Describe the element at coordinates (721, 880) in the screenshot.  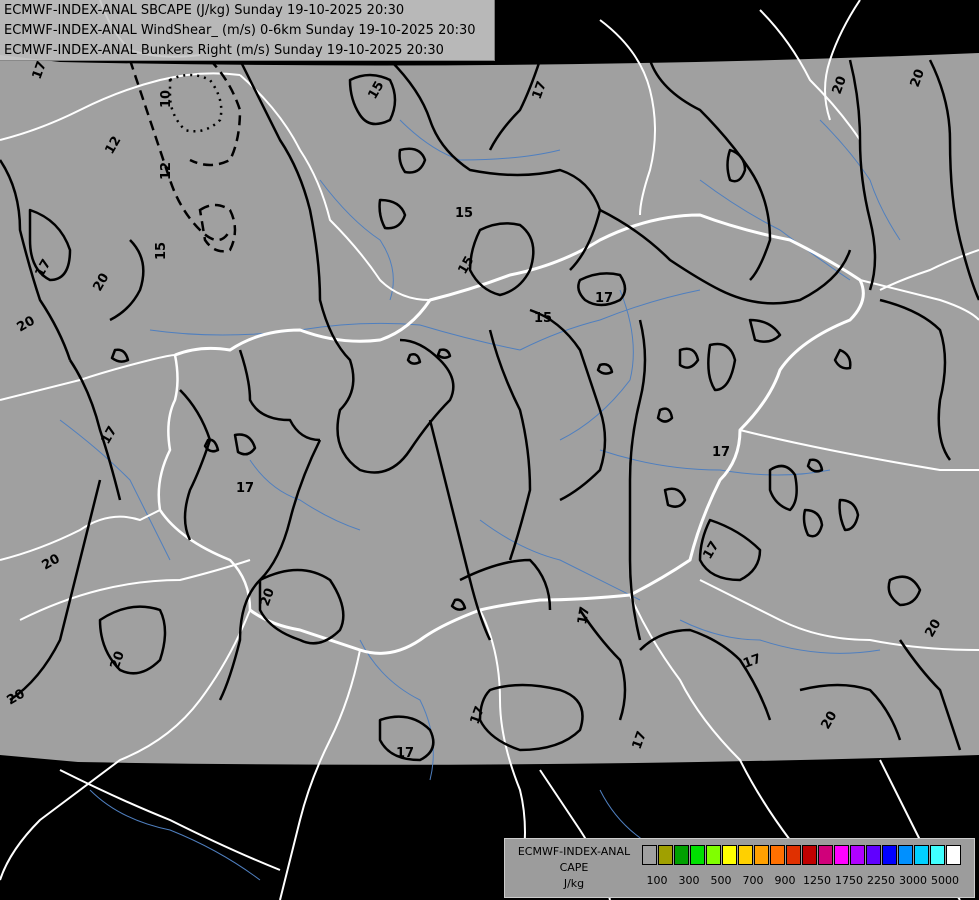
I see `legend-tick-label: 500` at that location.